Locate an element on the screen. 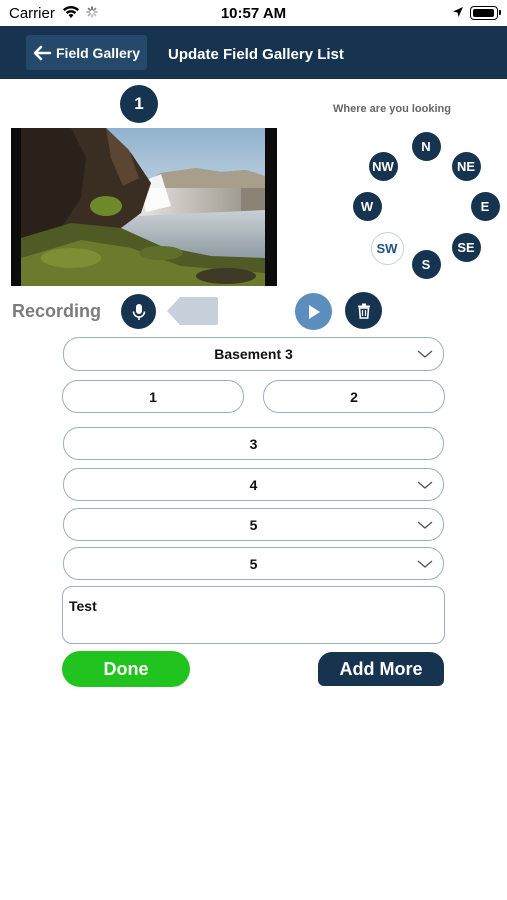 The image size is (507, 900). field-photo is located at coordinates (144, 207).